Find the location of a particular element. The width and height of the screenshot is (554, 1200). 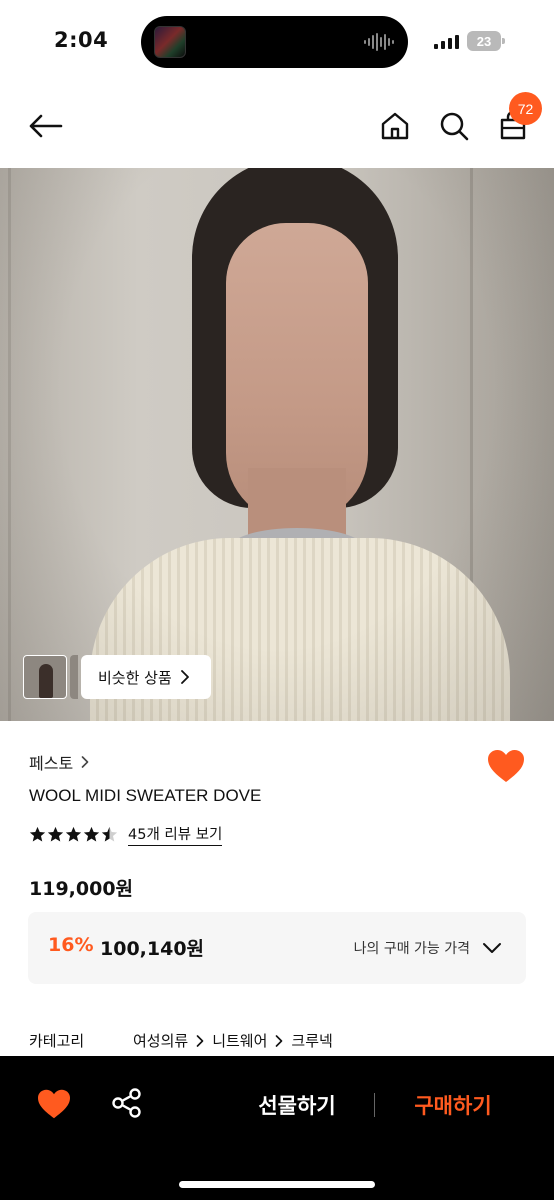

category-link: 크루넥 is located at coordinates (311, 1040).